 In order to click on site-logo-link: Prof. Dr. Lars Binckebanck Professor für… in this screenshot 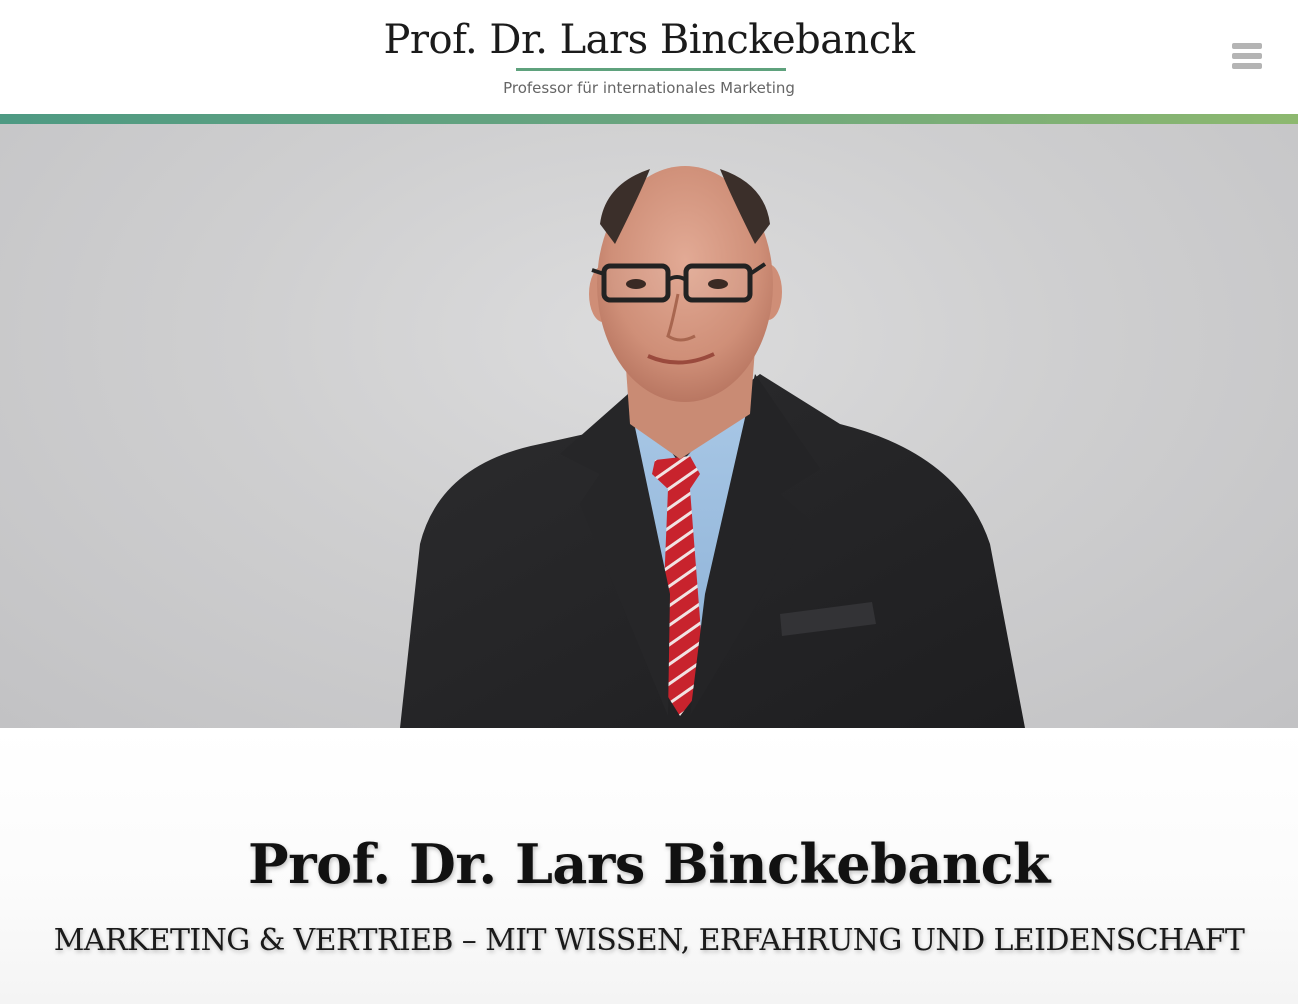, I will do `click(649, 57)`.